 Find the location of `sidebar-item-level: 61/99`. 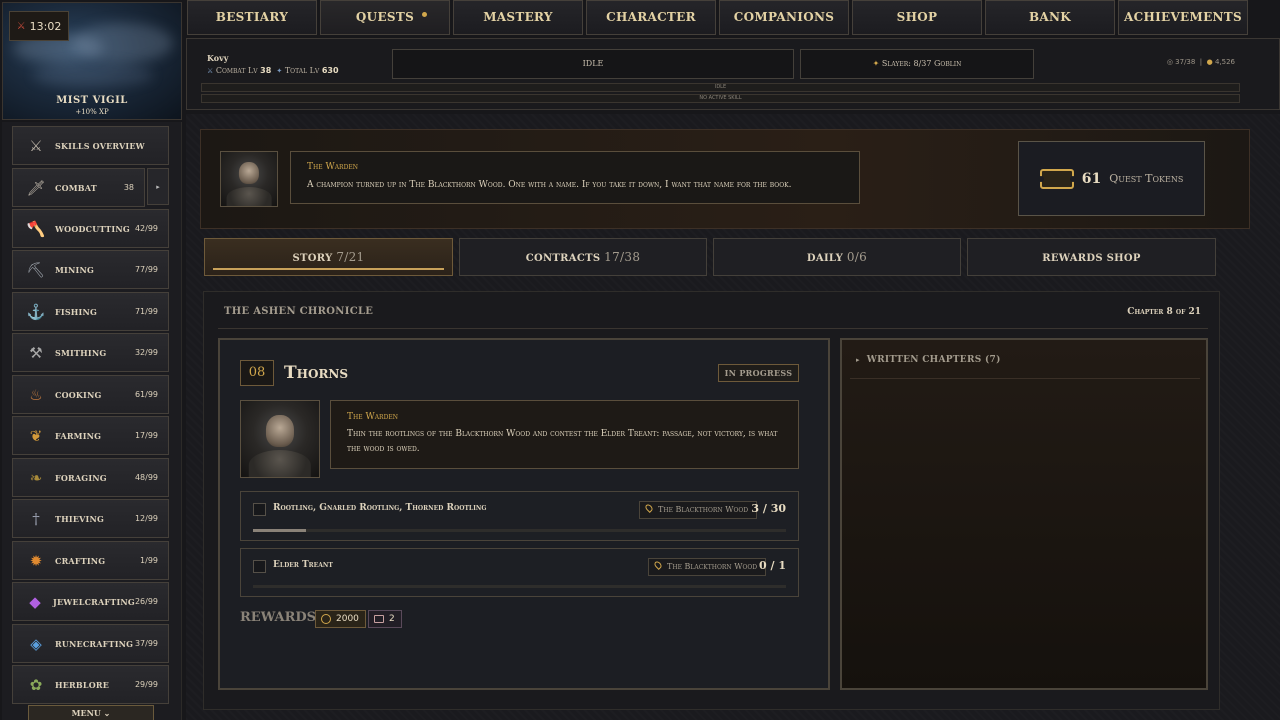

sidebar-item-level: 61/99 is located at coordinates (146, 394).